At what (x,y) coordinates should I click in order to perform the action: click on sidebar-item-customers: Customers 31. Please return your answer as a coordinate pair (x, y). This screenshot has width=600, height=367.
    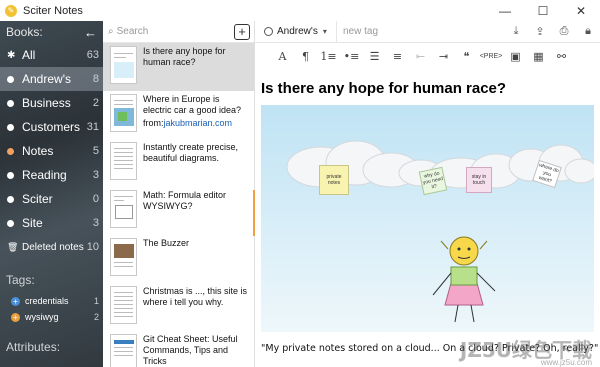
    Looking at the image, I should click on (51, 127).